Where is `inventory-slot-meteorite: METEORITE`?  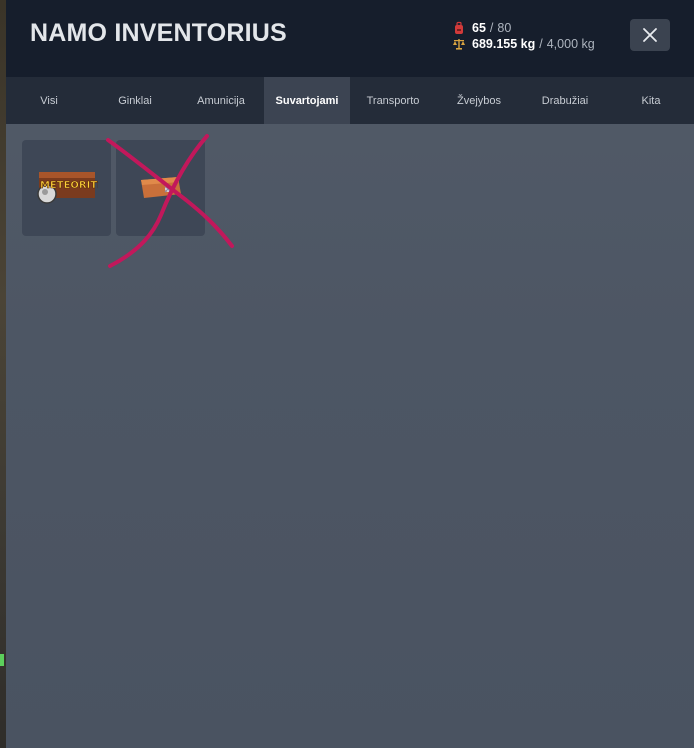 inventory-slot-meteorite: METEORITE is located at coordinates (66, 188).